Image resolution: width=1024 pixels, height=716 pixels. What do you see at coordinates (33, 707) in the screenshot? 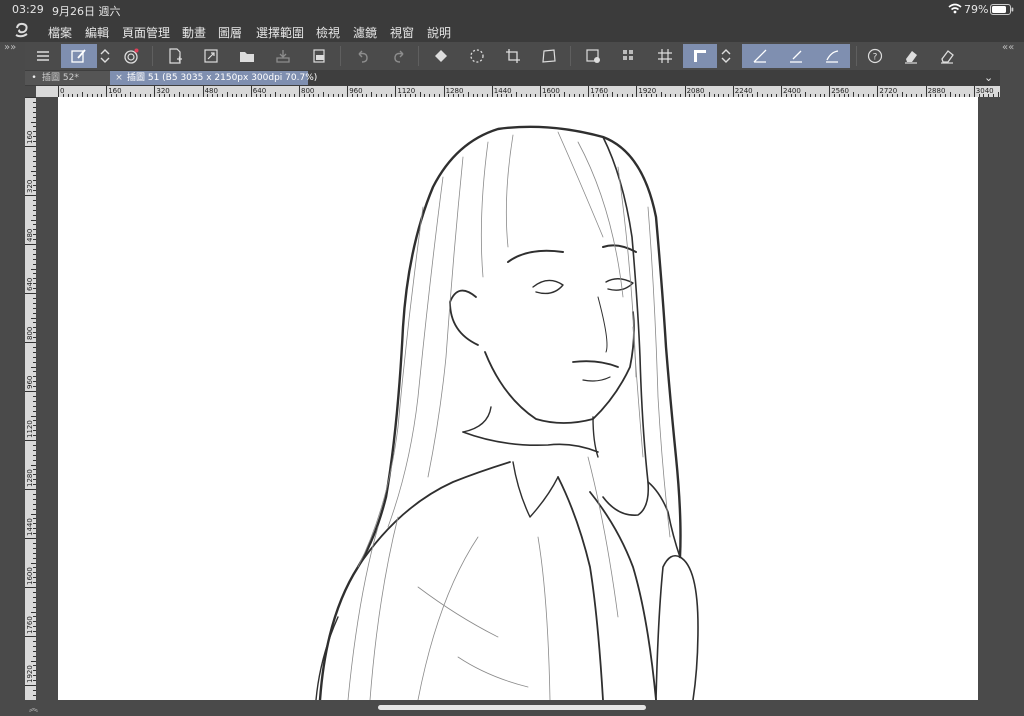
I see `expand-bottom-icon: ︽` at bounding box center [33, 707].